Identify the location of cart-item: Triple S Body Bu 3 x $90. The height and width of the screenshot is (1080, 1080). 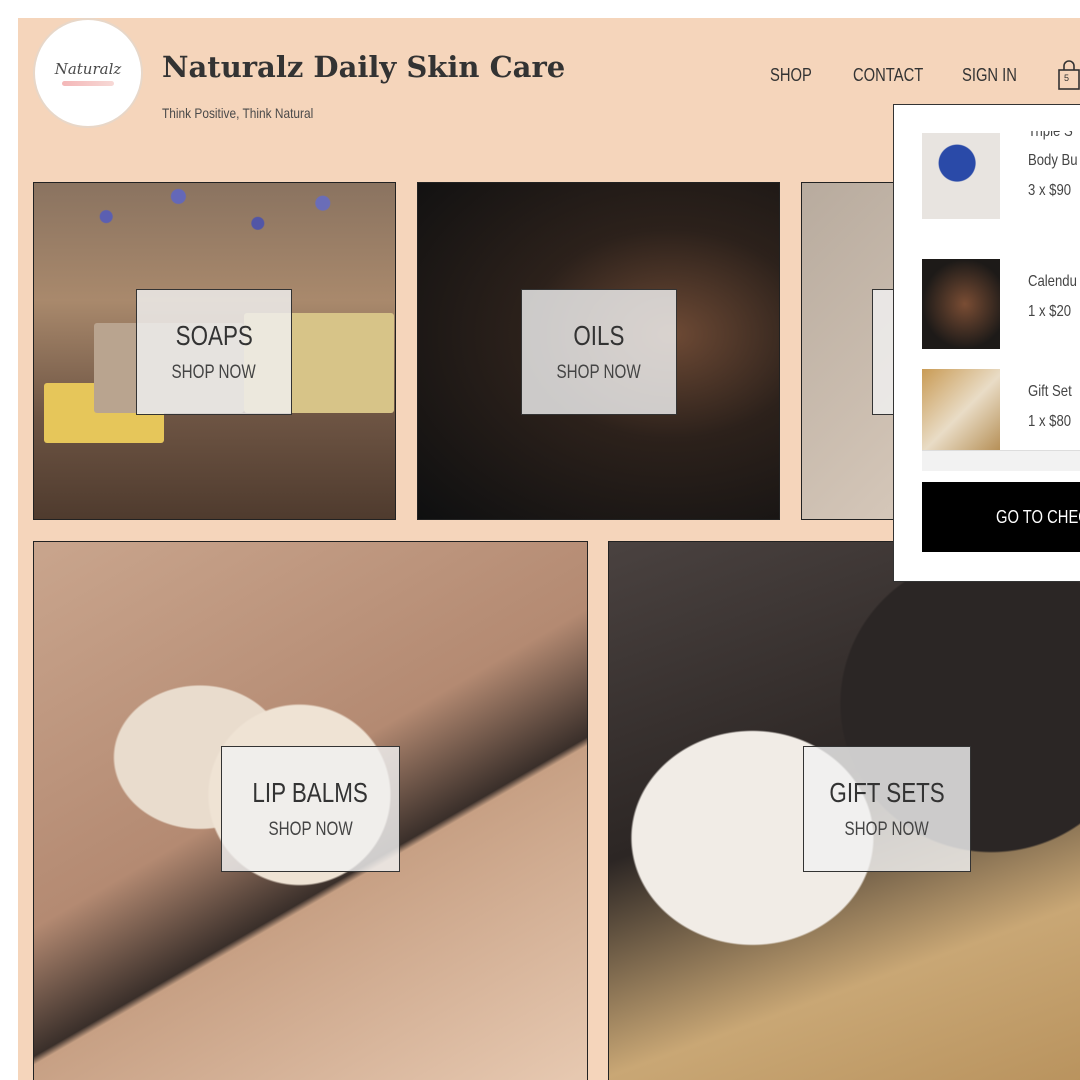
(1001, 165).